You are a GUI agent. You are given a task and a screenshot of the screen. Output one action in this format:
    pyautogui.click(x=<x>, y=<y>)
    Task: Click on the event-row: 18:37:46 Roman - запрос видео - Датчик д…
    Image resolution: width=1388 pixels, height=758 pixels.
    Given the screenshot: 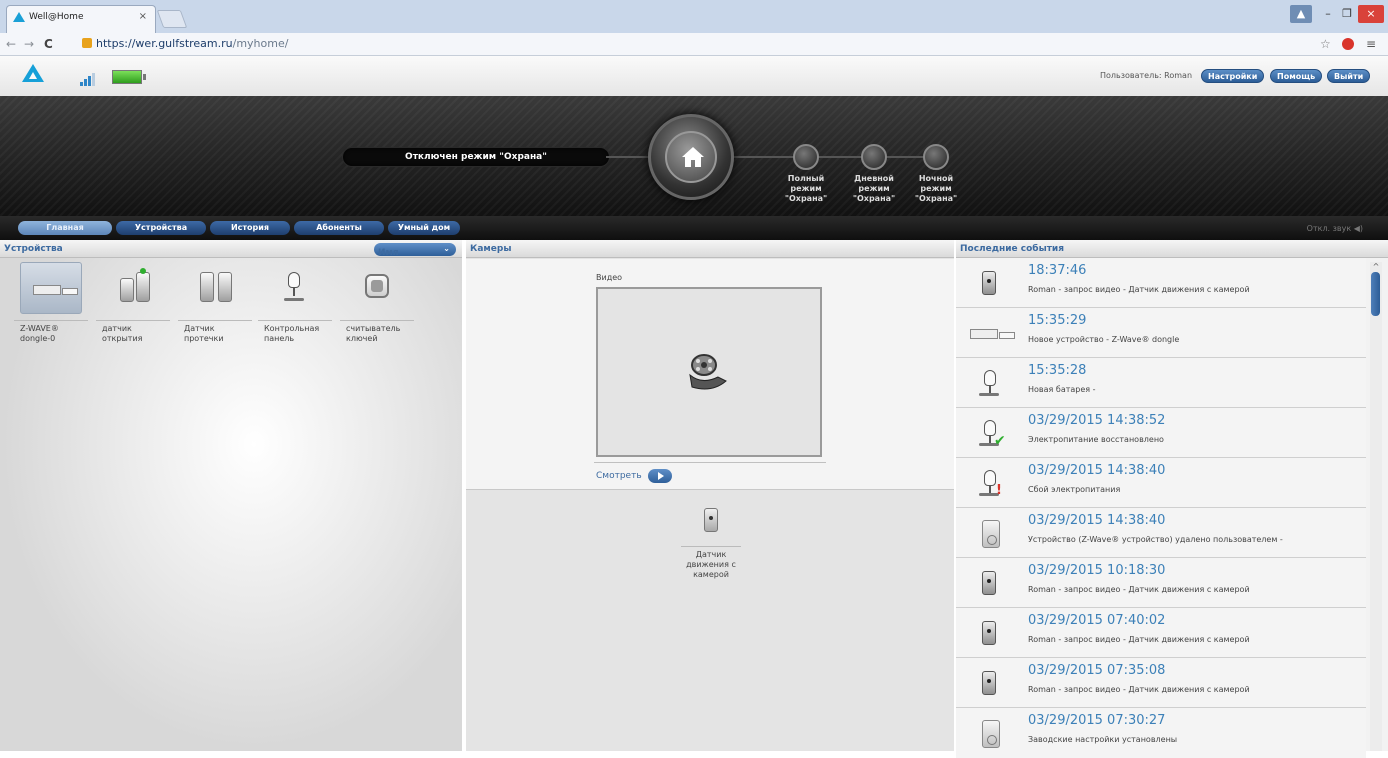 What is the action you would take?
    pyautogui.click(x=1161, y=283)
    